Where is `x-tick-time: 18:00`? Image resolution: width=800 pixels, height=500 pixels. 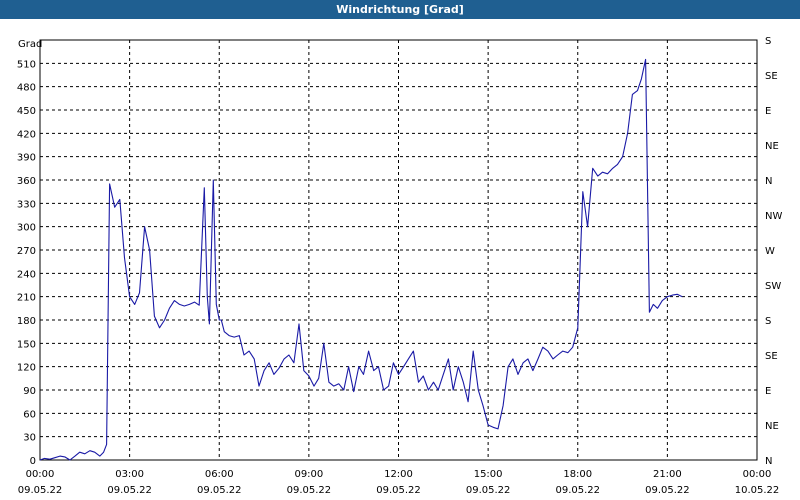
x-tick-time: 18:00 is located at coordinates (577, 474).